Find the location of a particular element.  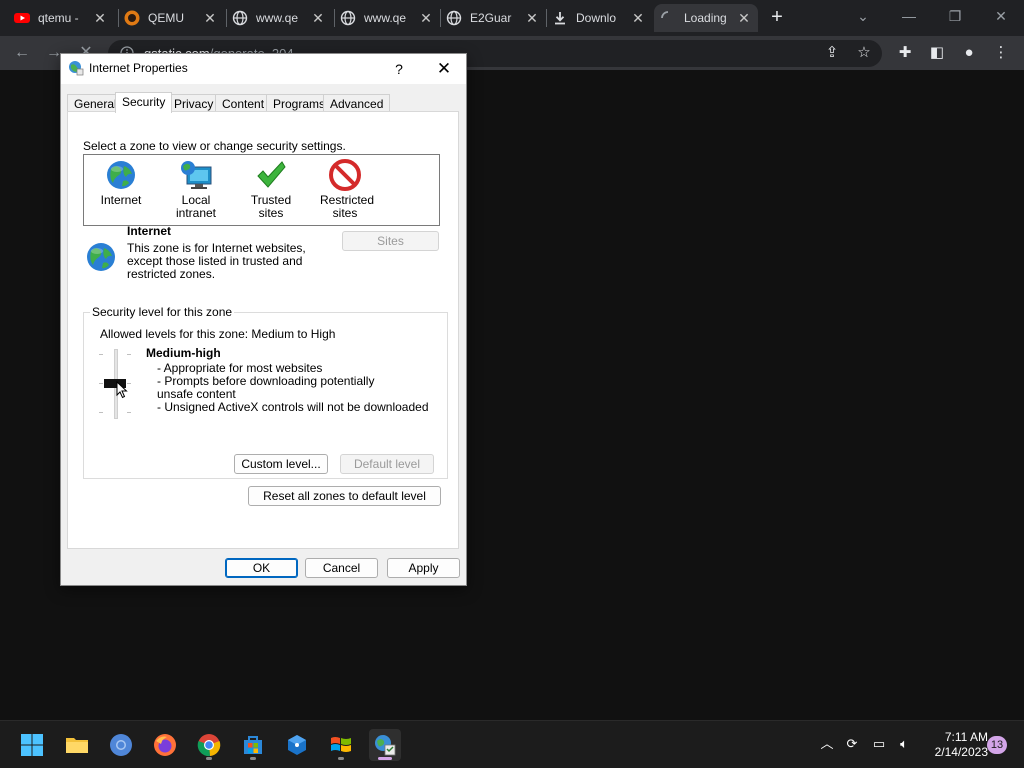

taskbar-clock: 7:11 AM 2/14/2023 is located at coordinates (952, 745).